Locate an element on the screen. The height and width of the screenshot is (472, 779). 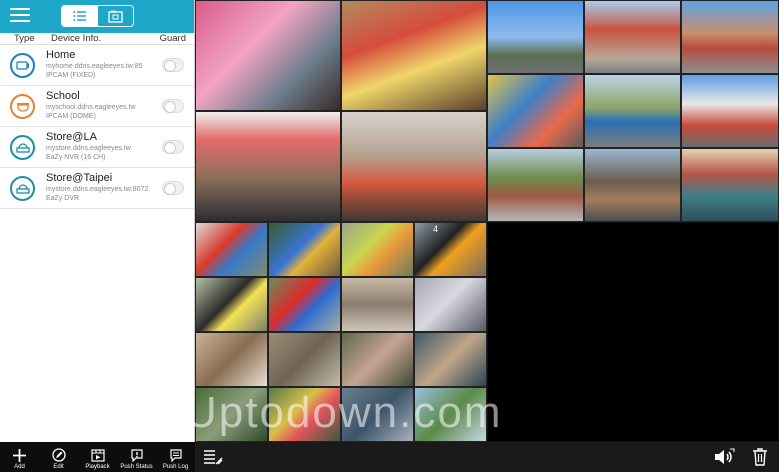
layout-switch-icon is located at coordinates (213, 460).